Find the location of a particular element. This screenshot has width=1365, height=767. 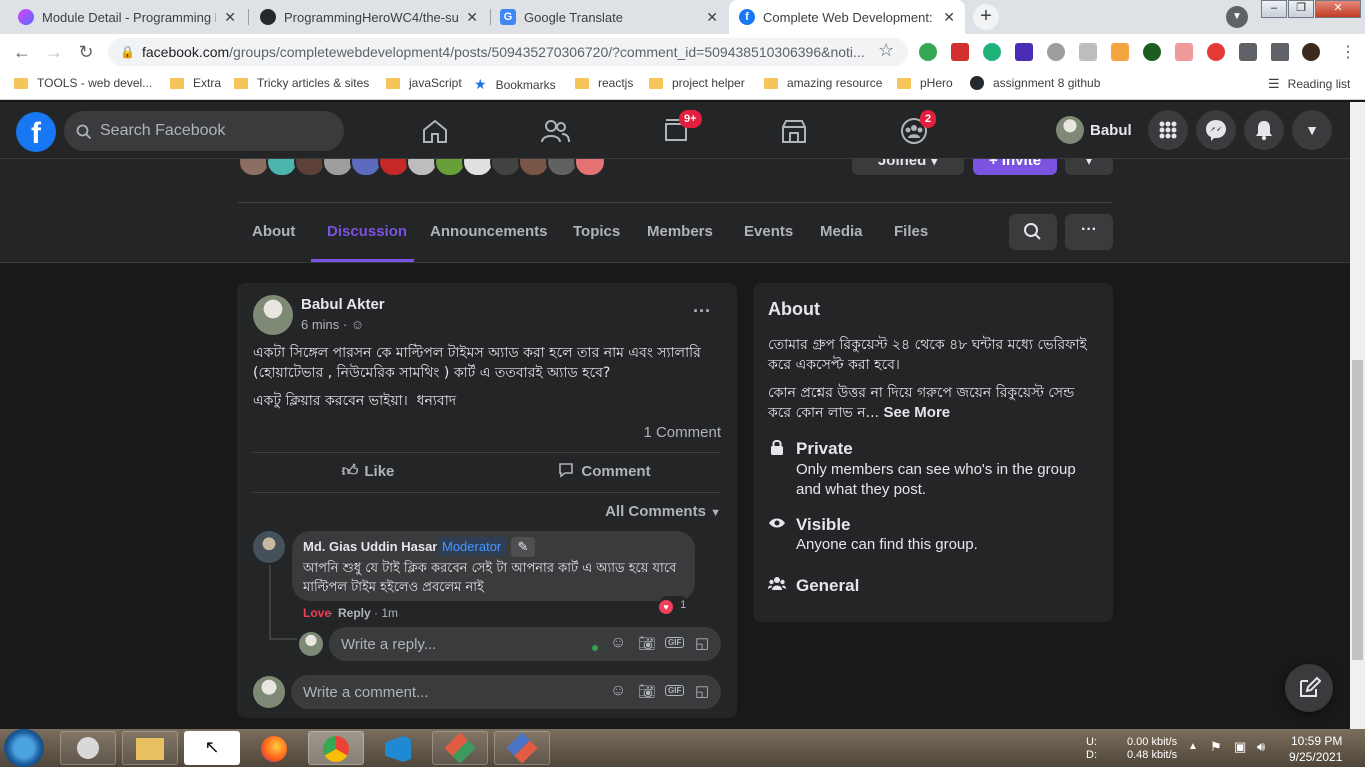

camera-ext-icon is located at coordinates (1088, 52).